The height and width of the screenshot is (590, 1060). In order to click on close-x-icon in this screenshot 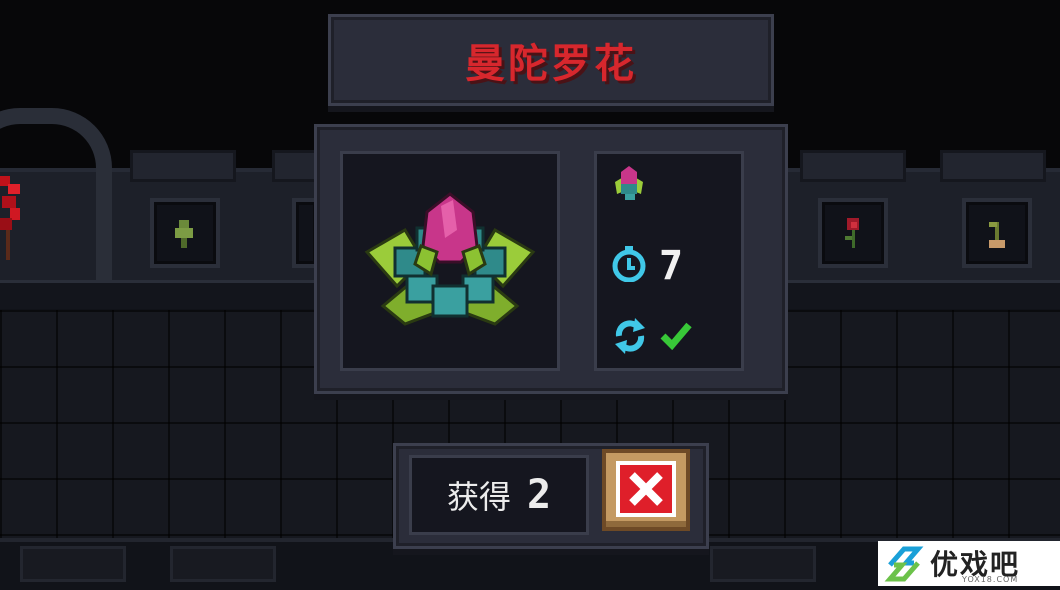, I will do `click(646, 489)`.